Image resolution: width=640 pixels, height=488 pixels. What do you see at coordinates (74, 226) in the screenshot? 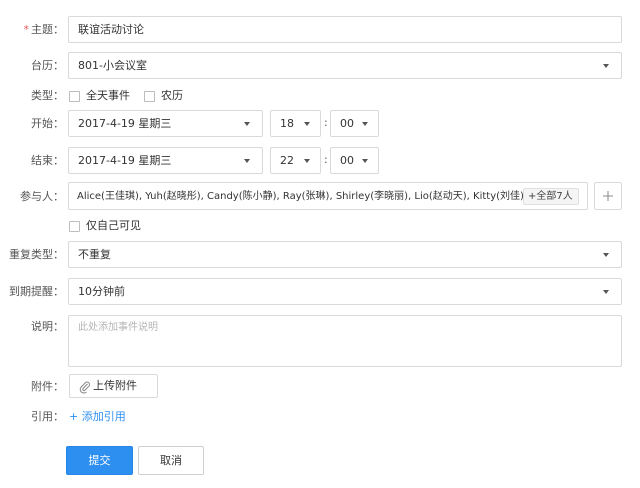
I see `only-me-visible-checkbox` at bounding box center [74, 226].